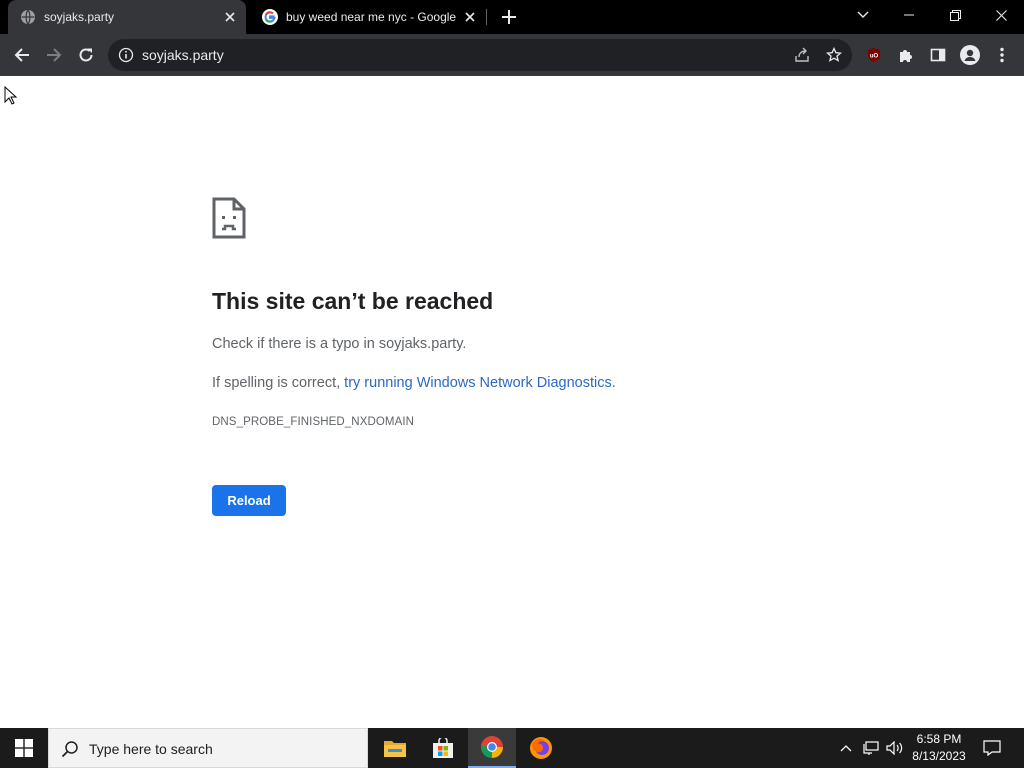 This screenshot has width=1024, height=768. I want to click on diagnostics-prefix: If spelling is correct,, so click(278, 383).